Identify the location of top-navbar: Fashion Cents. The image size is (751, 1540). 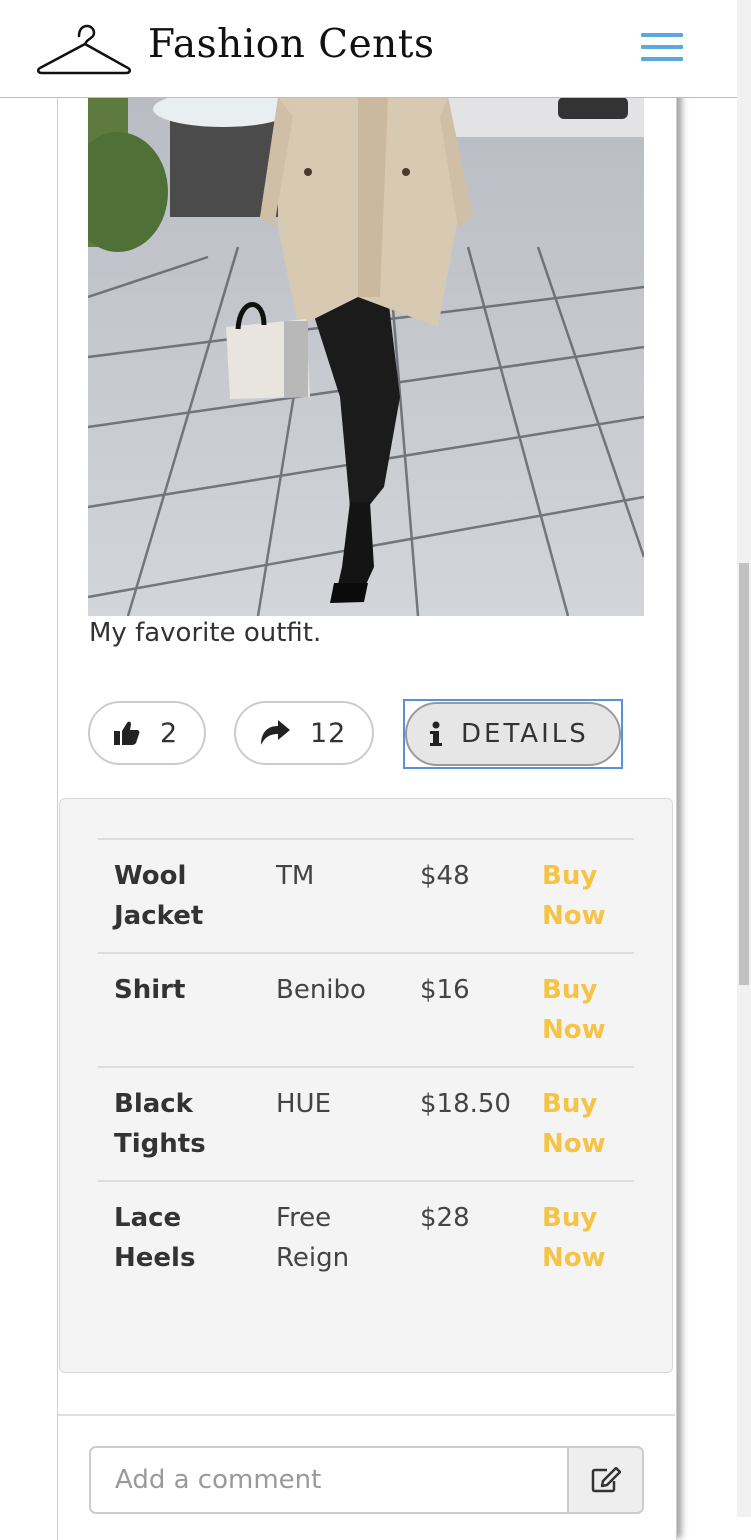
(368, 49).